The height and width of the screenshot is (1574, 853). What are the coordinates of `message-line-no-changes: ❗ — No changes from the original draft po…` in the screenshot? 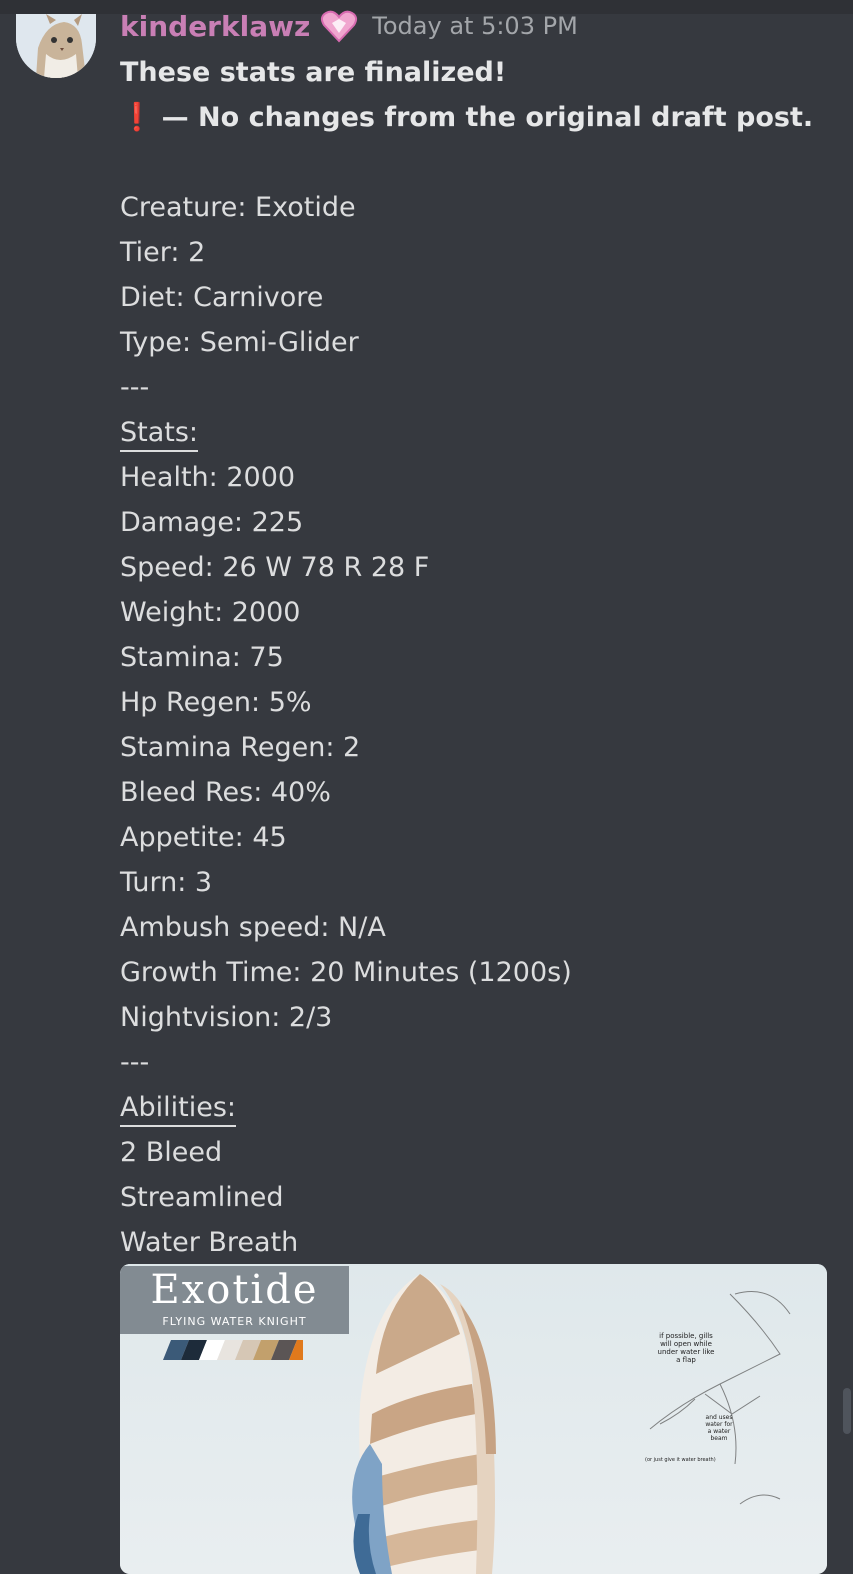 It's located at (470, 117).